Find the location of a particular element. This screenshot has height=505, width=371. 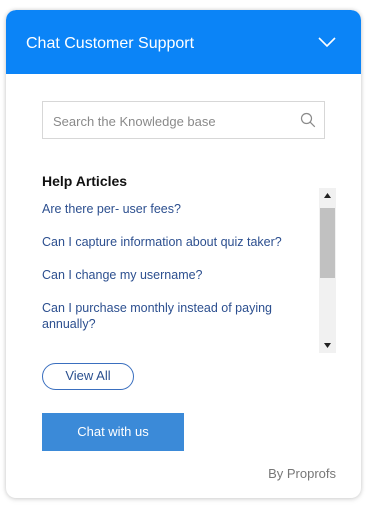

articles-scrollbar is located at coordinates (327, 270).